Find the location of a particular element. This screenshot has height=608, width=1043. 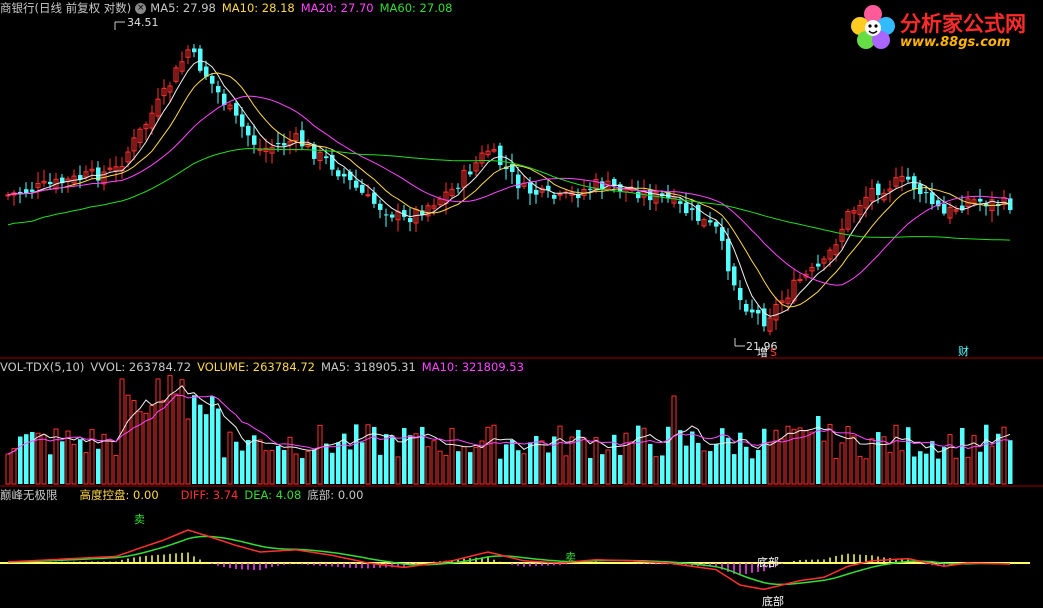

dea-label: DEA: 4.08 is located at coordinates (273, 495).